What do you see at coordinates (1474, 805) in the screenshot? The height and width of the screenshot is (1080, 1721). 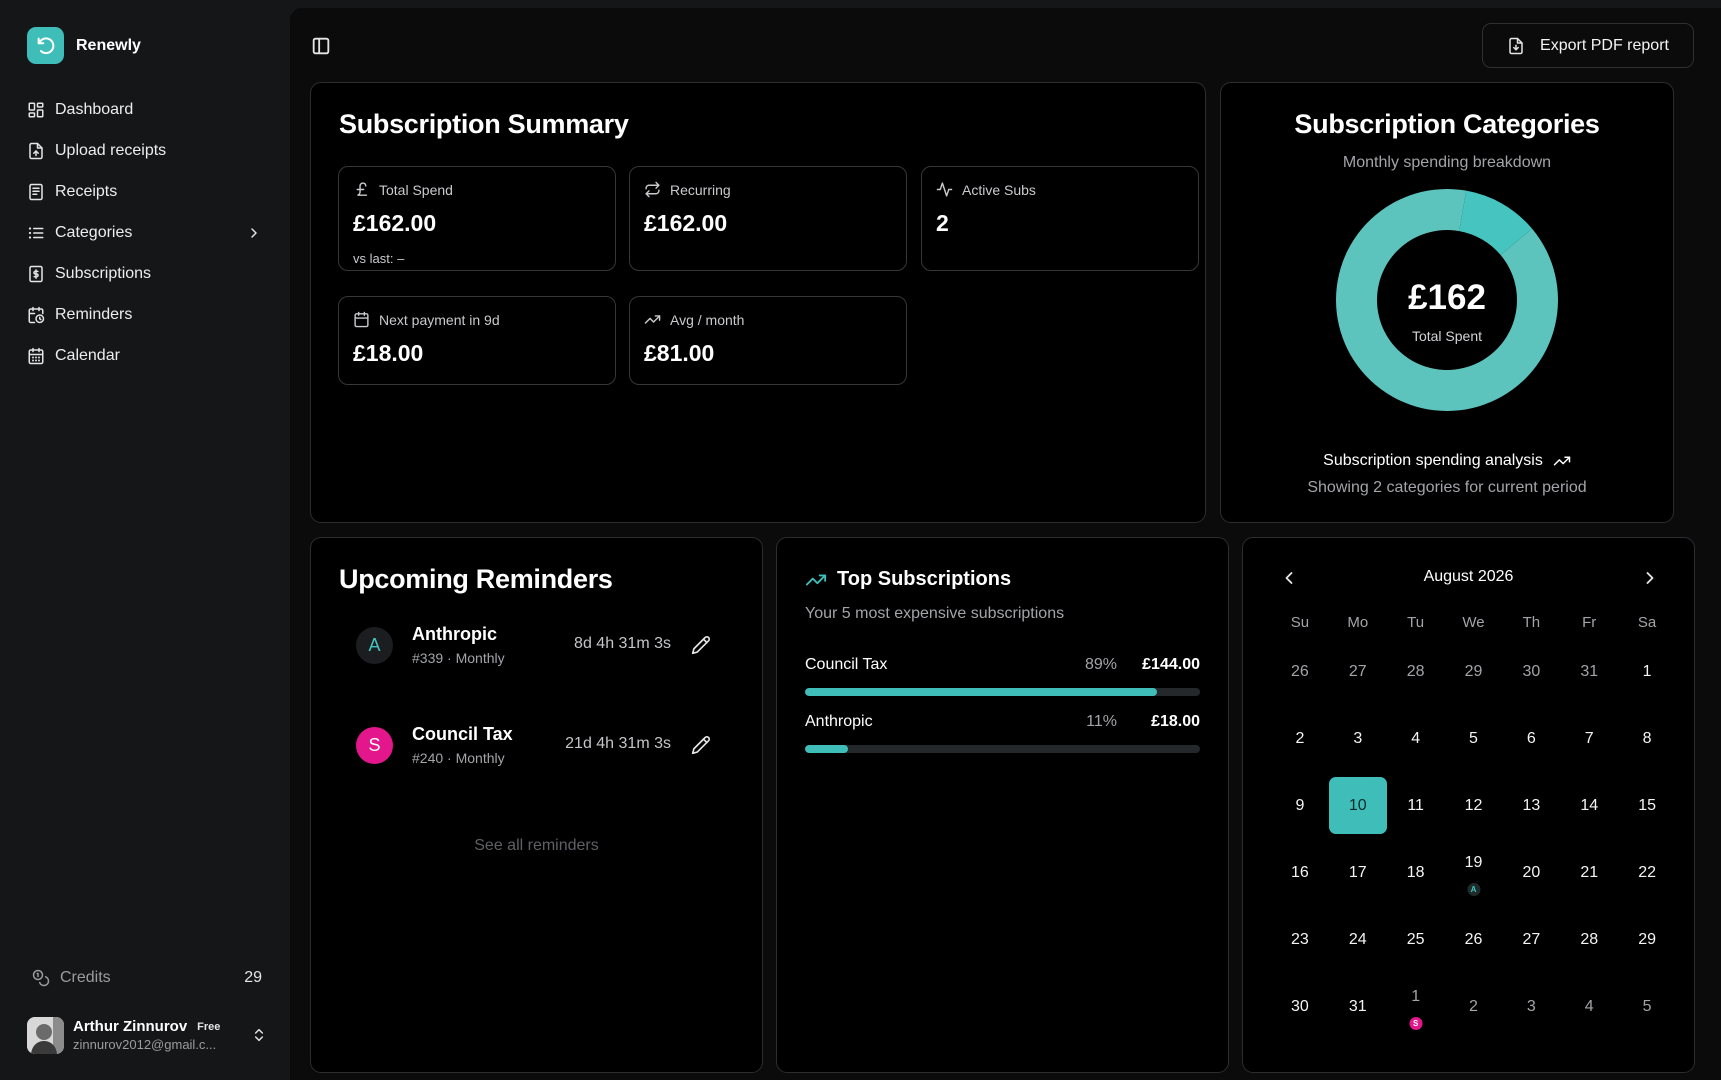 I see `calendar-day: 12` at bounding box center [1474, 805].